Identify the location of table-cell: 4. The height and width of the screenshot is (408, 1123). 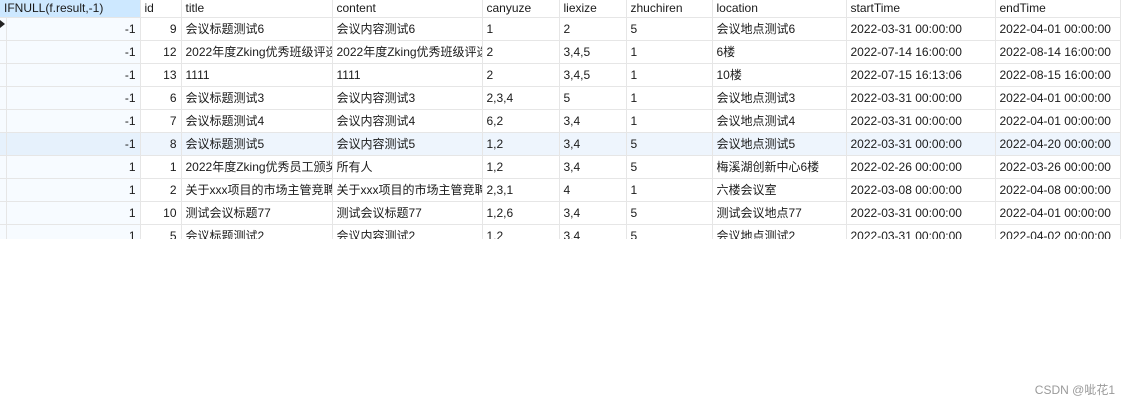
(593, 190).